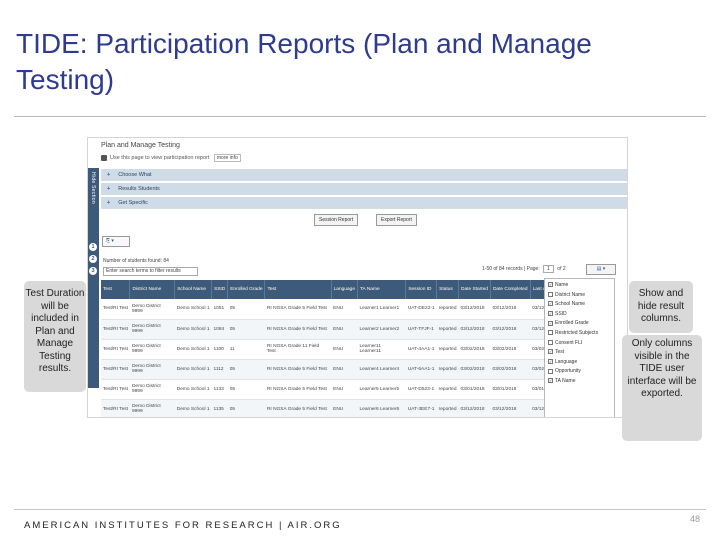 Image resolution: width=720 pixels, height=540 pixels. What do you see at coordinates (93, 271) in the screenshot?
I see `step-3-indicator: 3` at bounding box center [93, 271].